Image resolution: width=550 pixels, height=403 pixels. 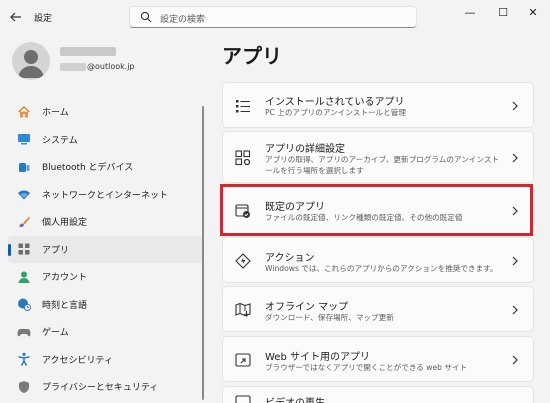 I want to click on close-button: ✕, so click(x=533, y=12).